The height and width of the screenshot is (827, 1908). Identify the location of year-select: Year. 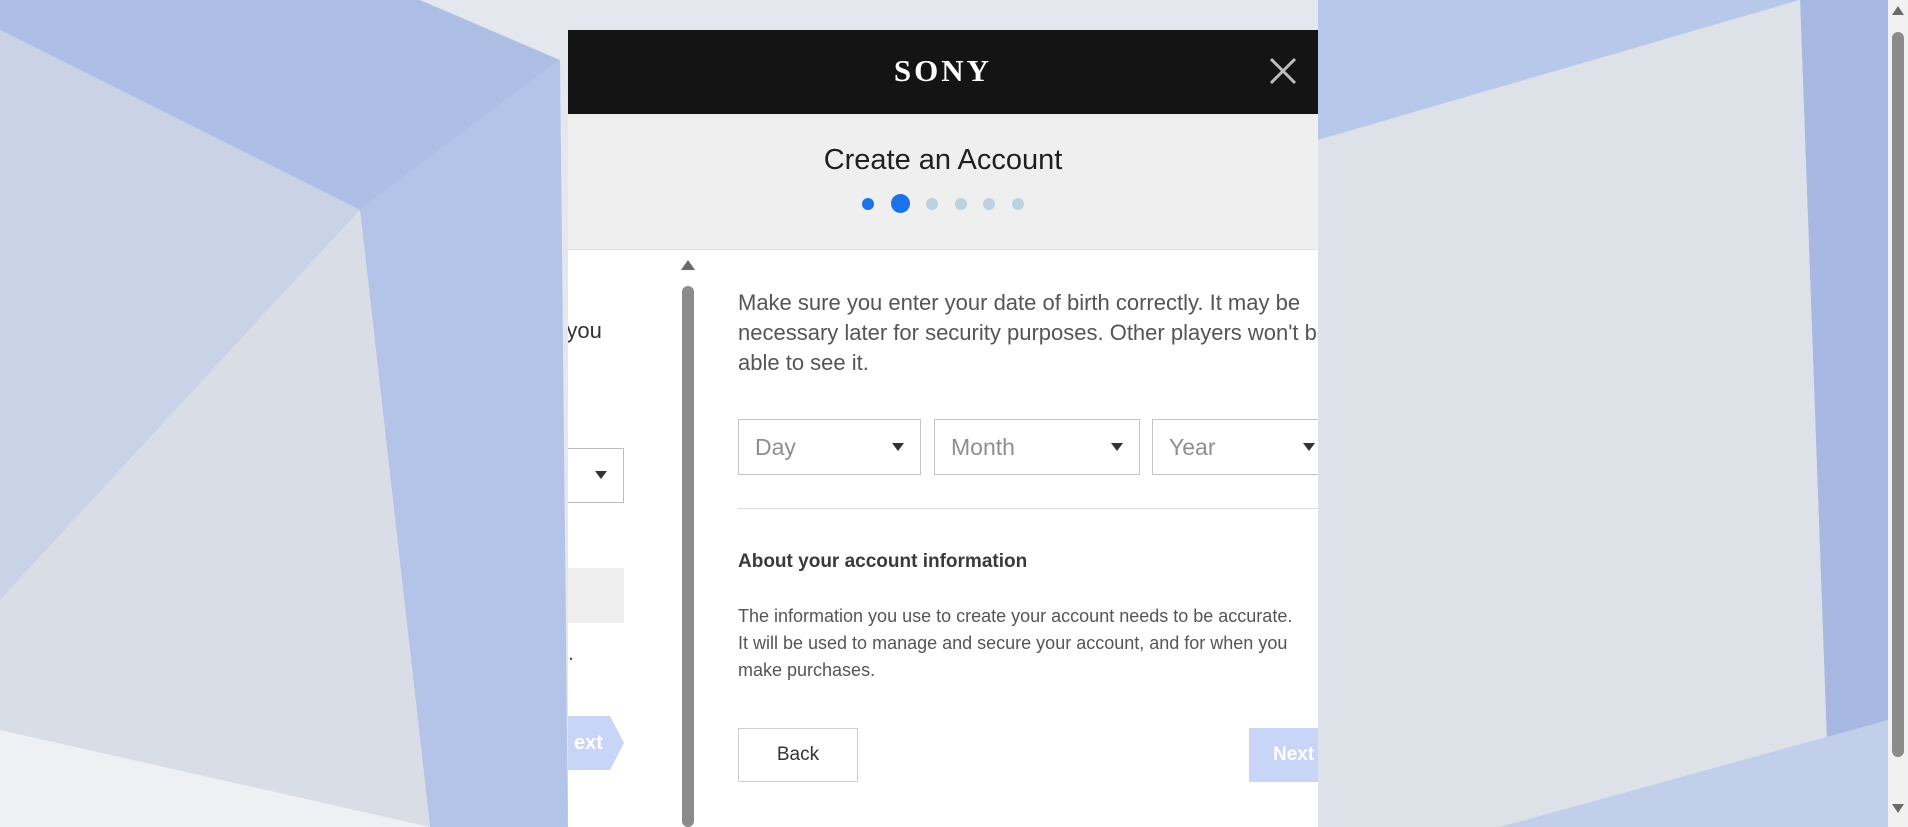
(1235, 447).